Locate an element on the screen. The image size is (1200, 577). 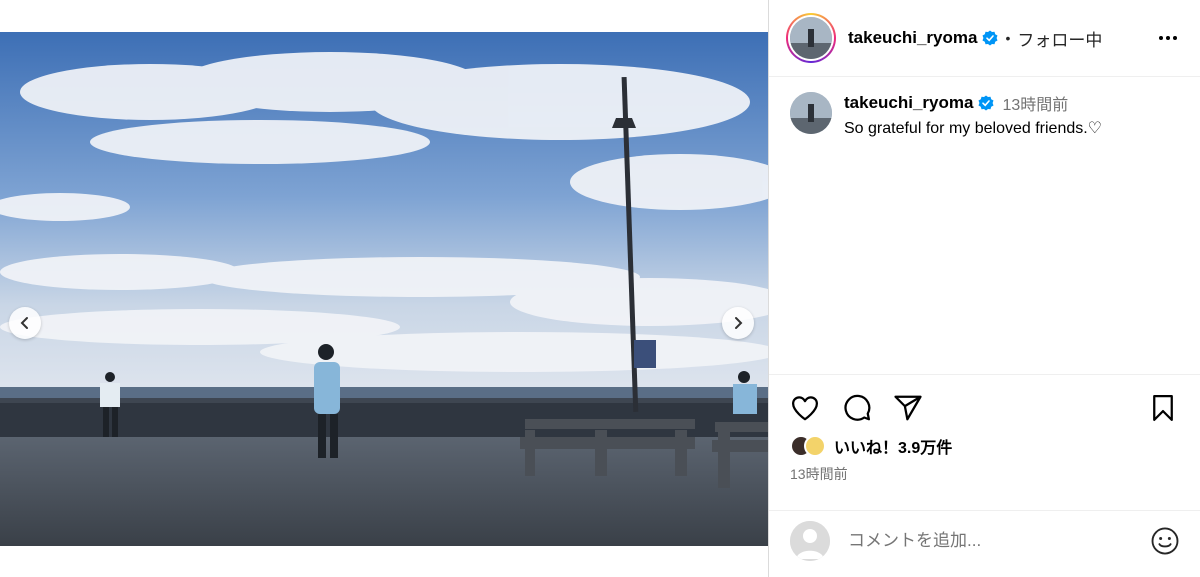
heart-icon is located at coordinates (805, 408).